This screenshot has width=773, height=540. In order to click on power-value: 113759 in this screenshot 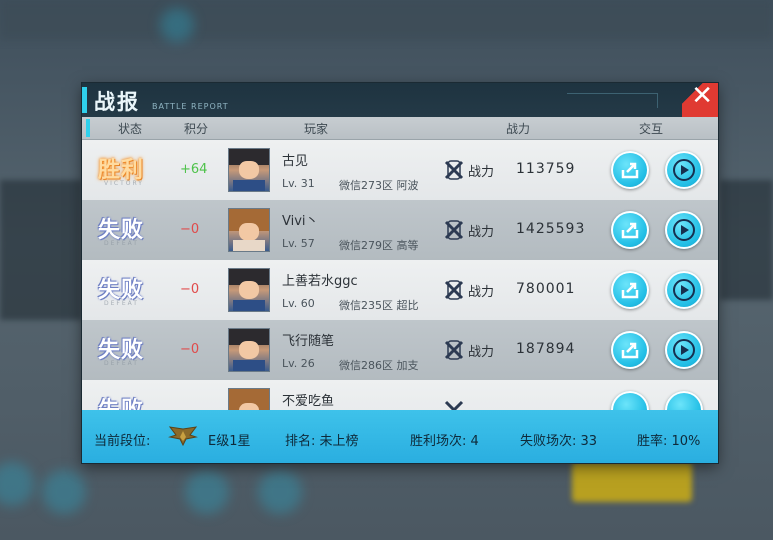, I will do `click(546, 169)`.